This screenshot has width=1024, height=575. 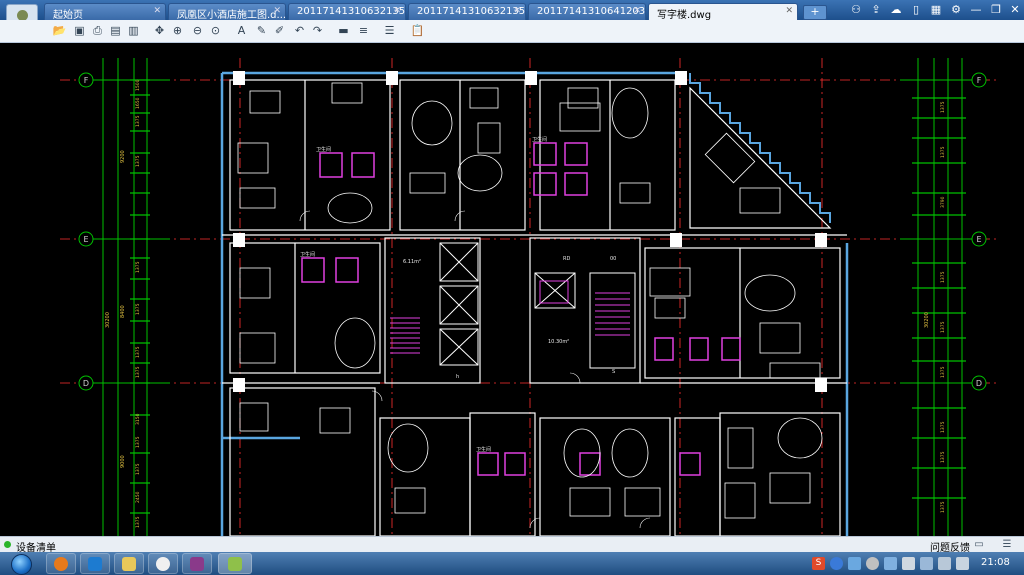 I want to click on taskbar-app-blue, so click(x=95, y=563).